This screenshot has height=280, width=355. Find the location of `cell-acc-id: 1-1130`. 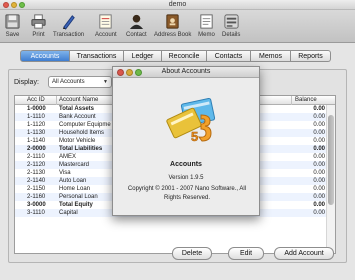

cell-acc-id: 1-1130 is located at coordinates (36, 133).